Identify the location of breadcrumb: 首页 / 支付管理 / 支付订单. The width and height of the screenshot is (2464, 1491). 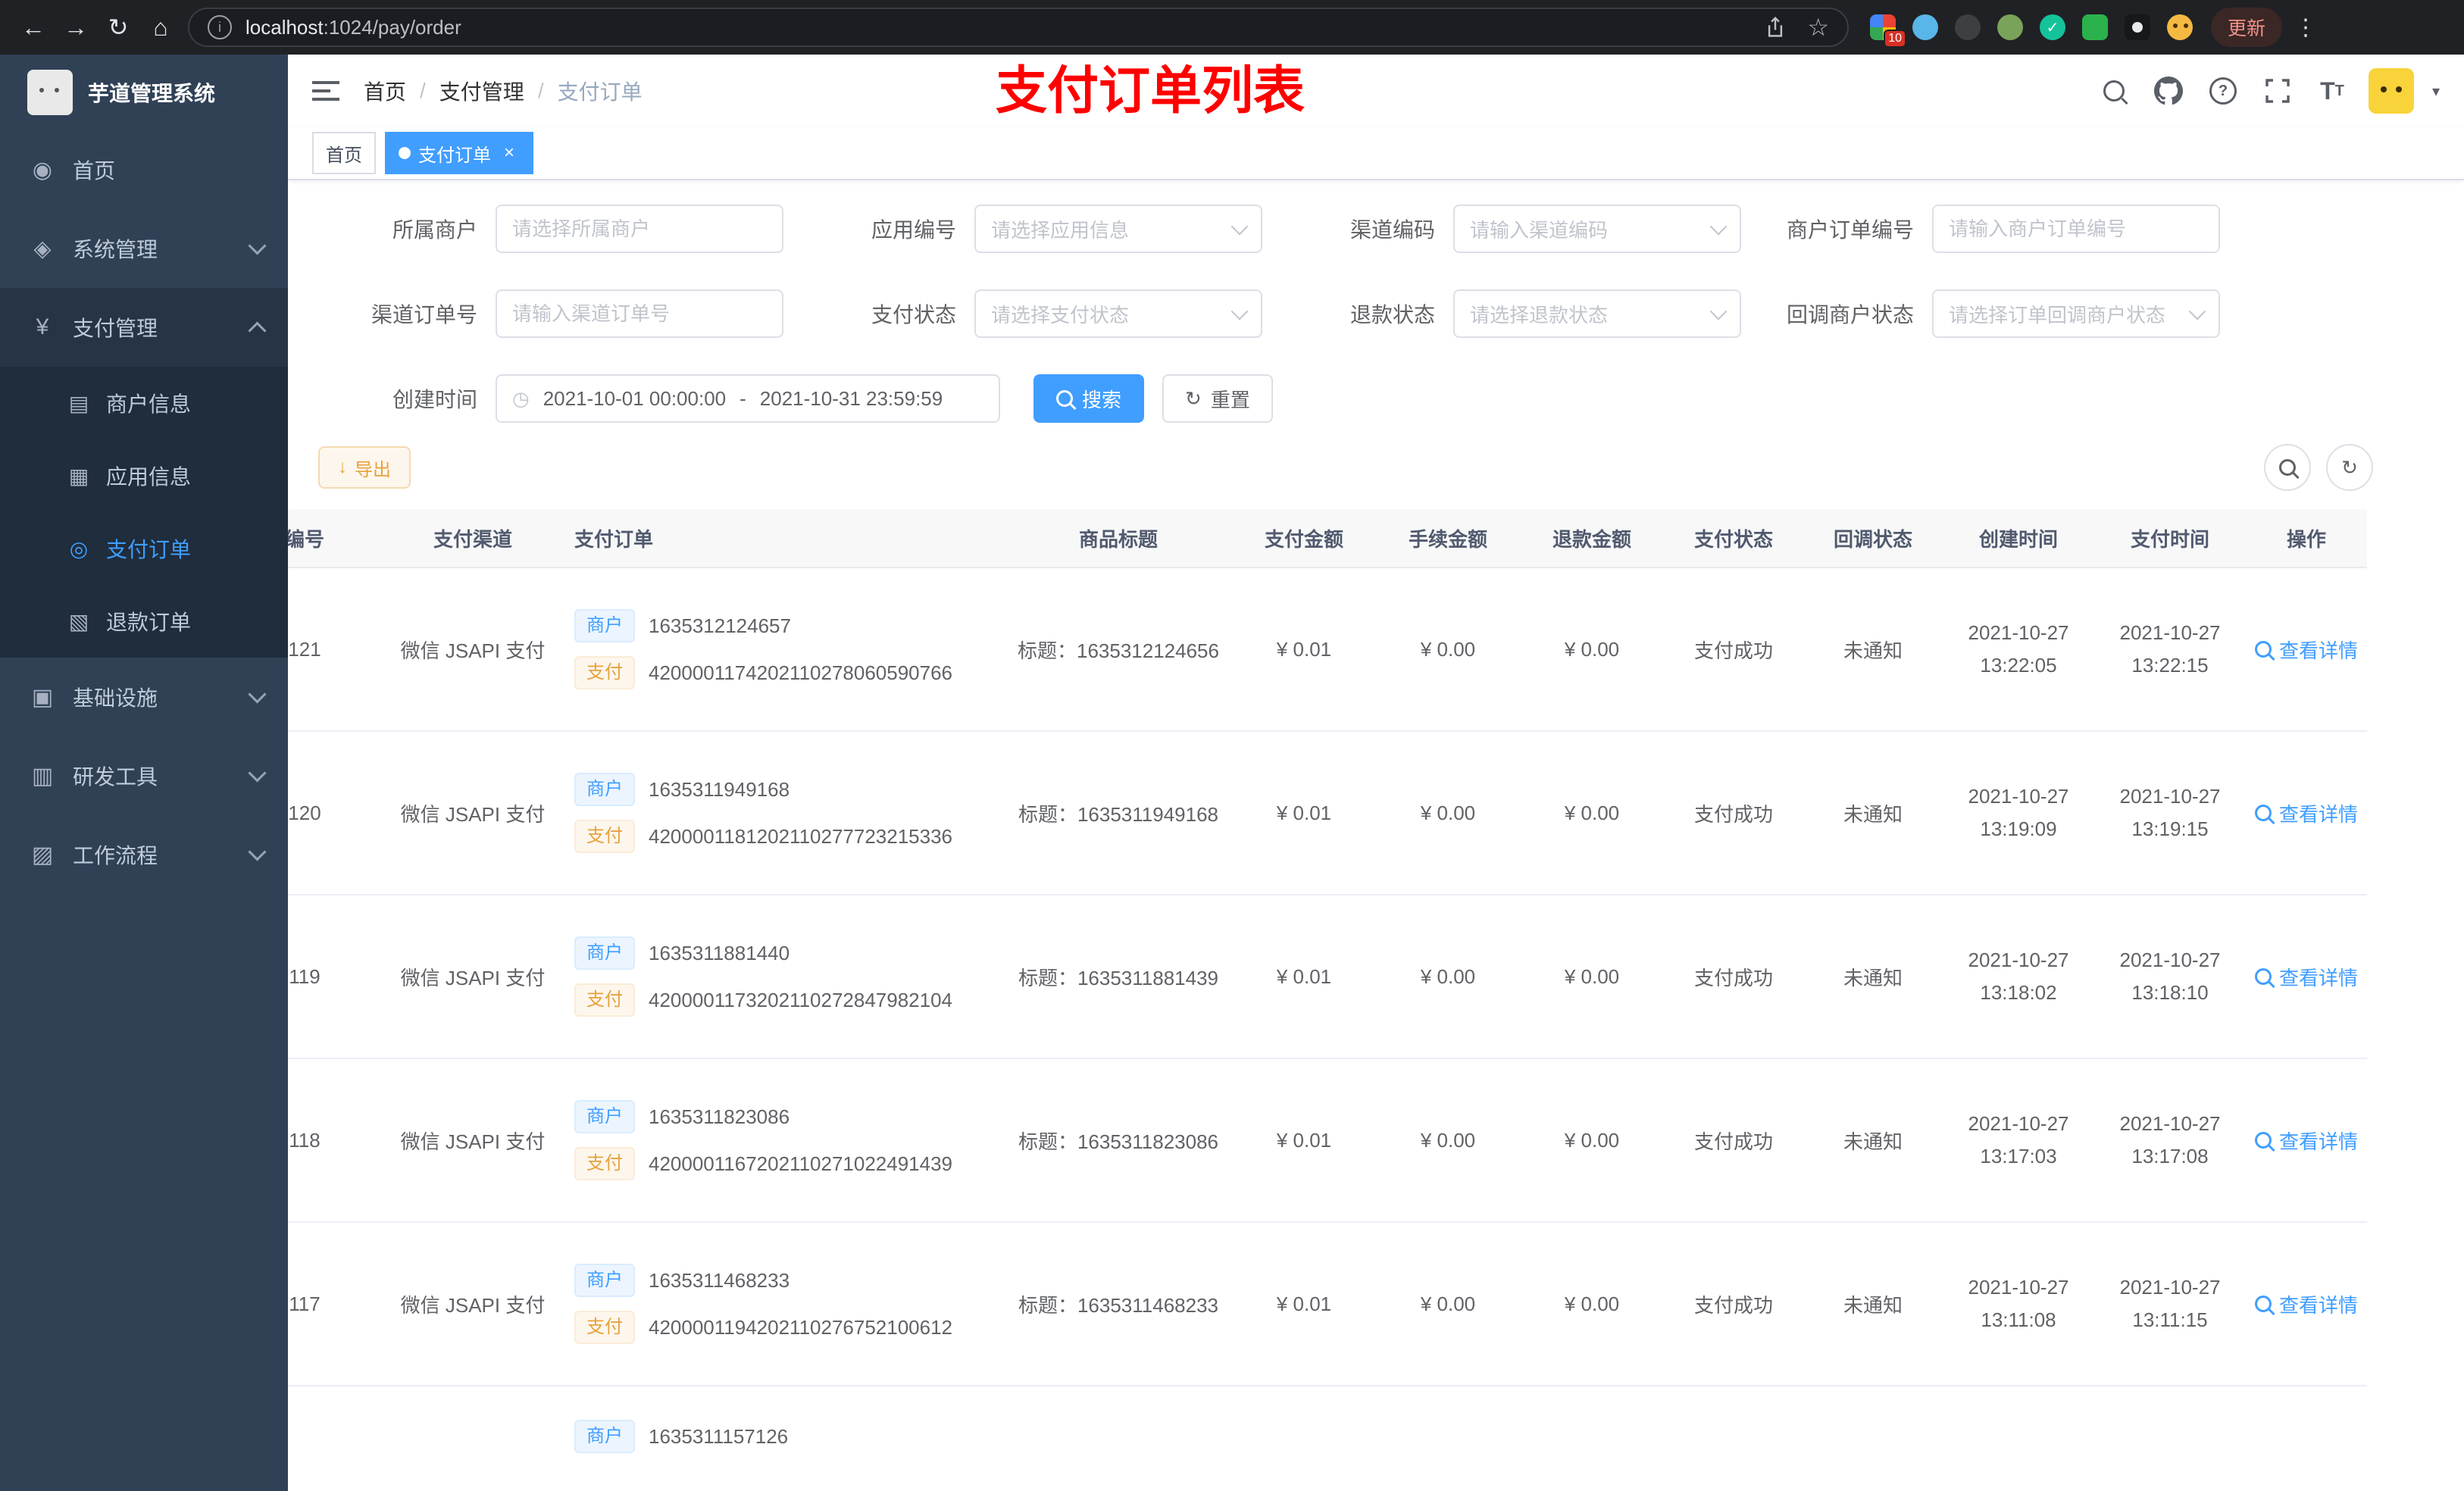
(503, 91).